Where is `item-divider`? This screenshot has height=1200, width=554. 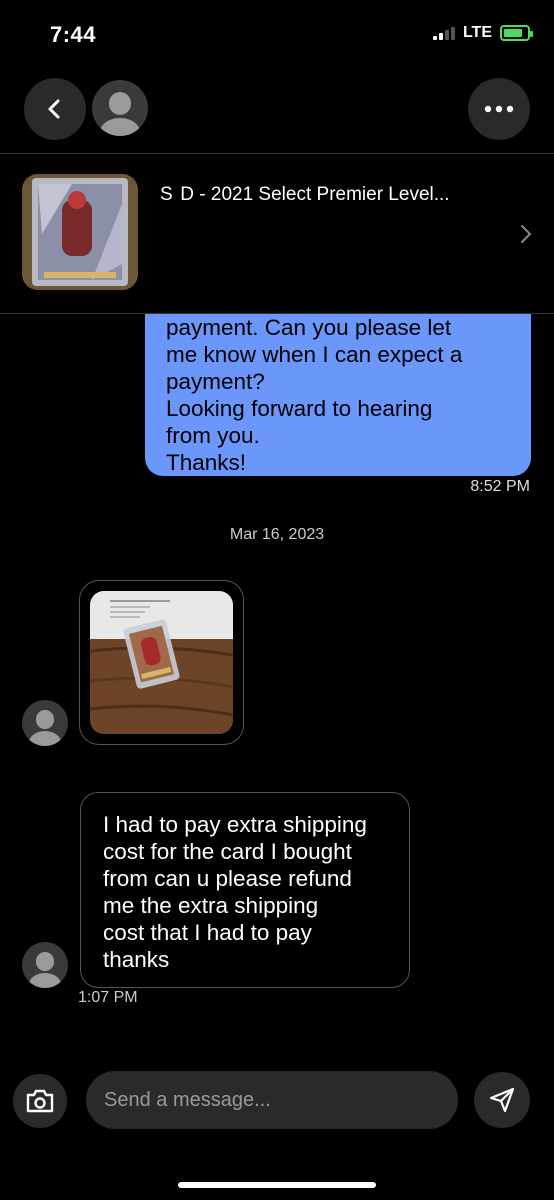 item-divider is located at coordinates (277, 313).